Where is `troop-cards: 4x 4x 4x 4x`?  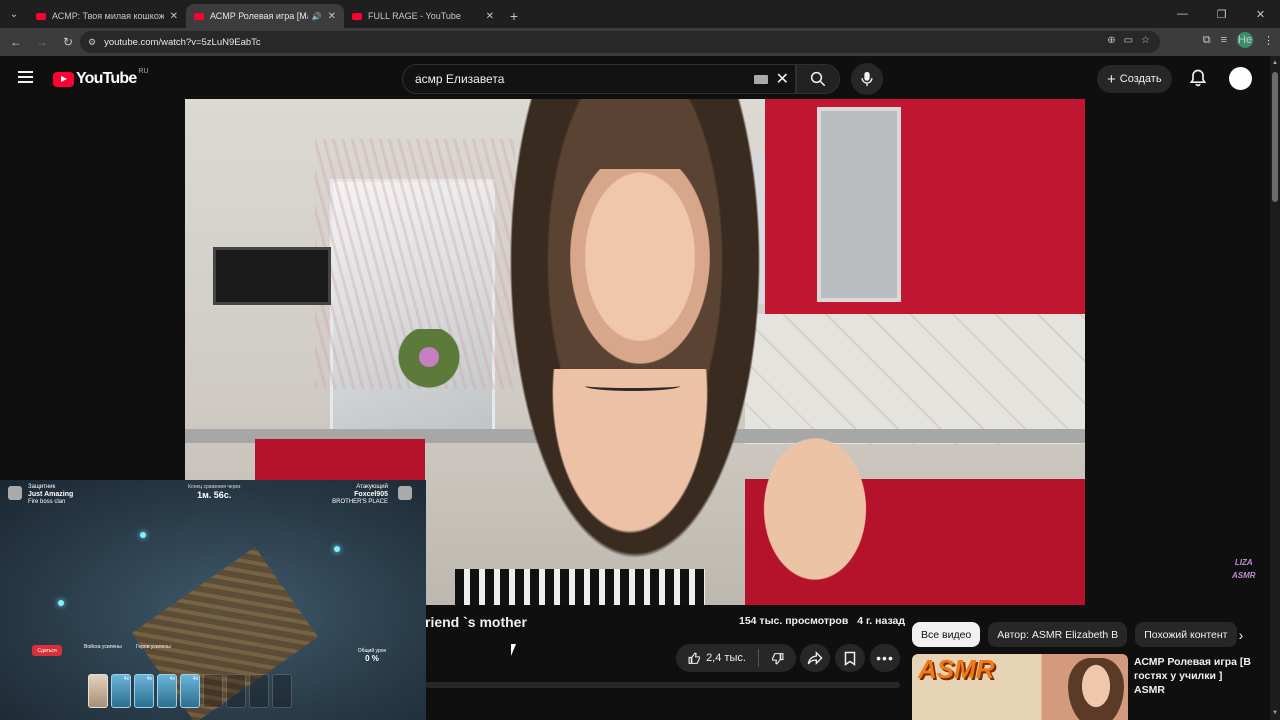 troop-cards: 4x 4x 4x 4x is located at coordinates (190, 691).